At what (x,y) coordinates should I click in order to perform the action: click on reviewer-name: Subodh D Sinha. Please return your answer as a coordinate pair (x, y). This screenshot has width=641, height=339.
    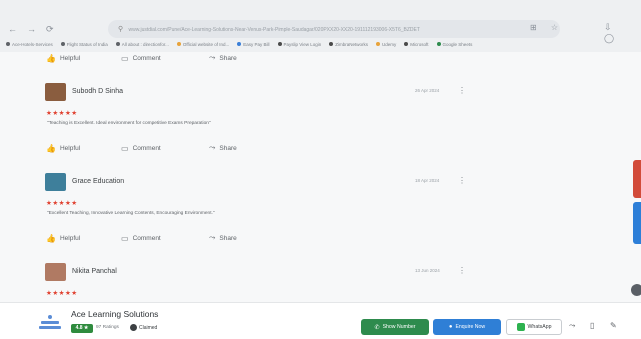
    Looking at the image, I should click on (97, 91).